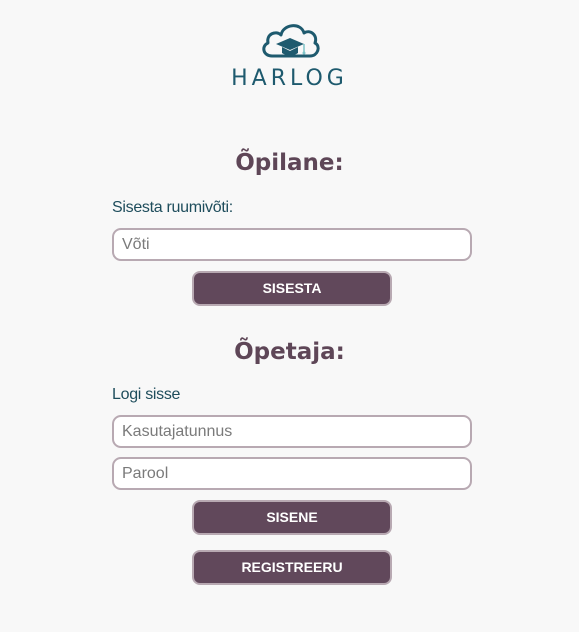 The width and height of the screenshot is (579, 632). What do you see at coordinates (146, 394) in the screenshot?
I see `login-label: Logi sisse` at bounding box center [146, 394].